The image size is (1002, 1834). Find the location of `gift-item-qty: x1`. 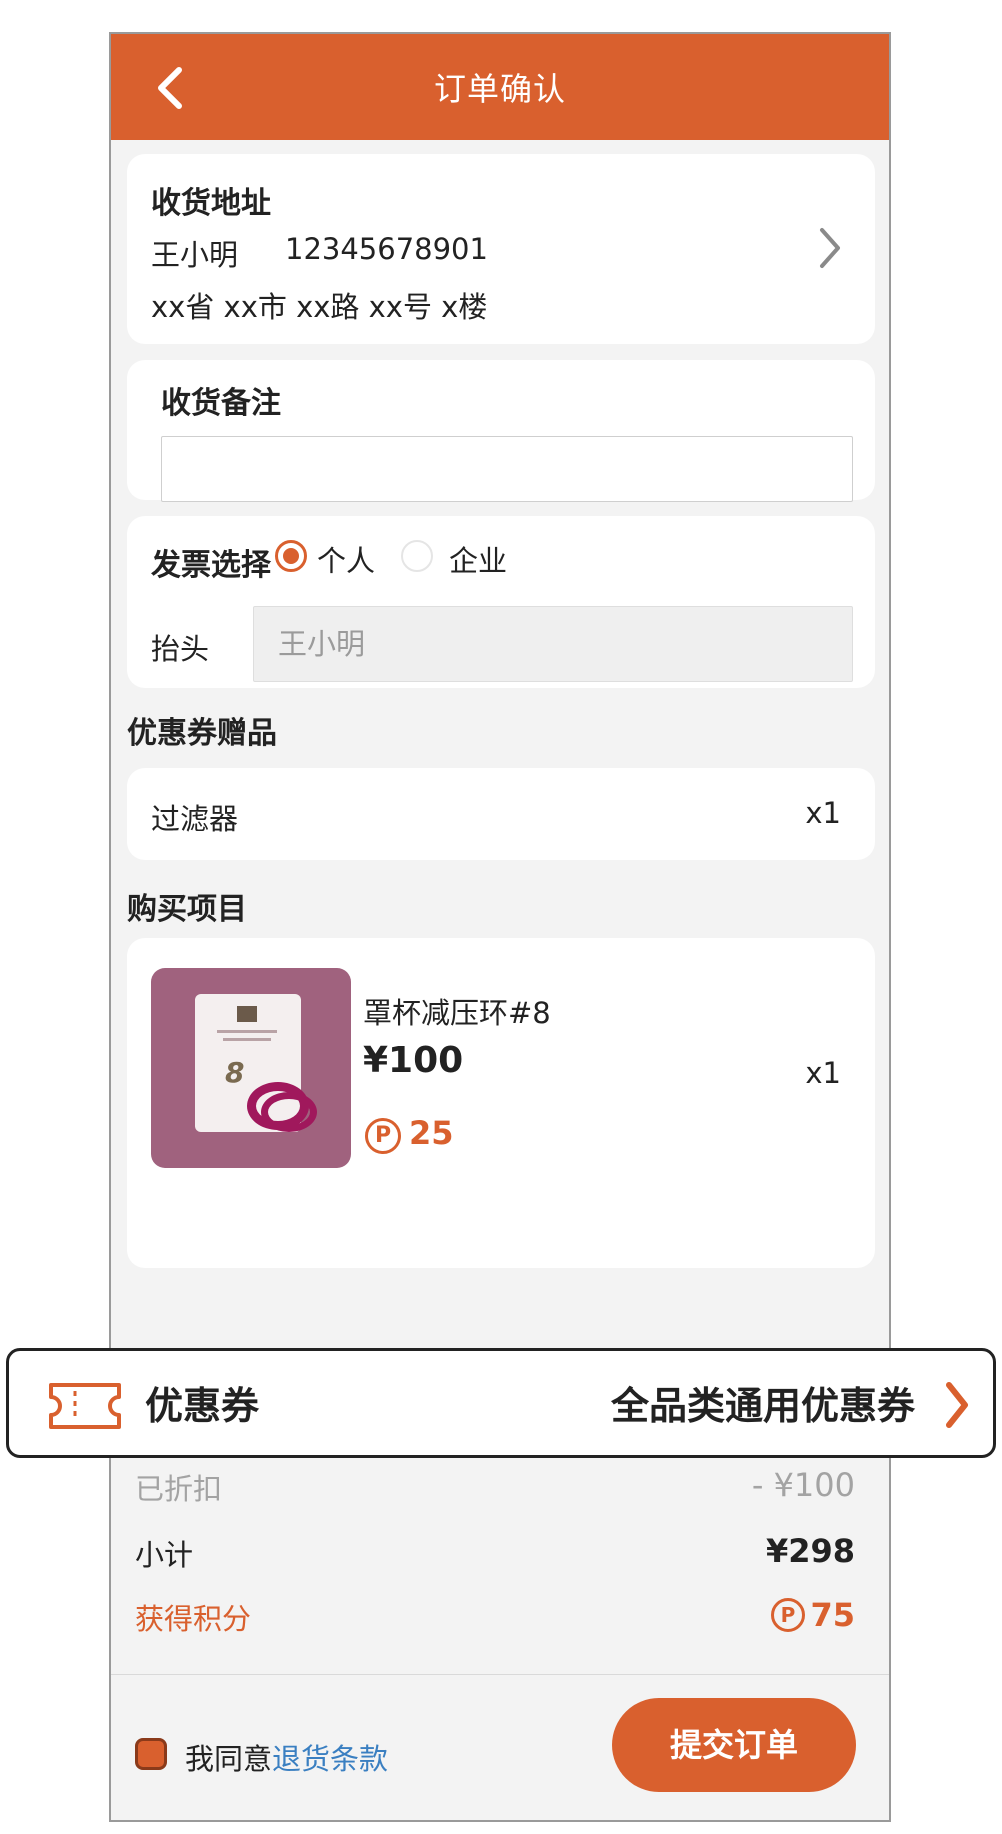

gift-item-qty: x1 is located at coordinates (823, 813).